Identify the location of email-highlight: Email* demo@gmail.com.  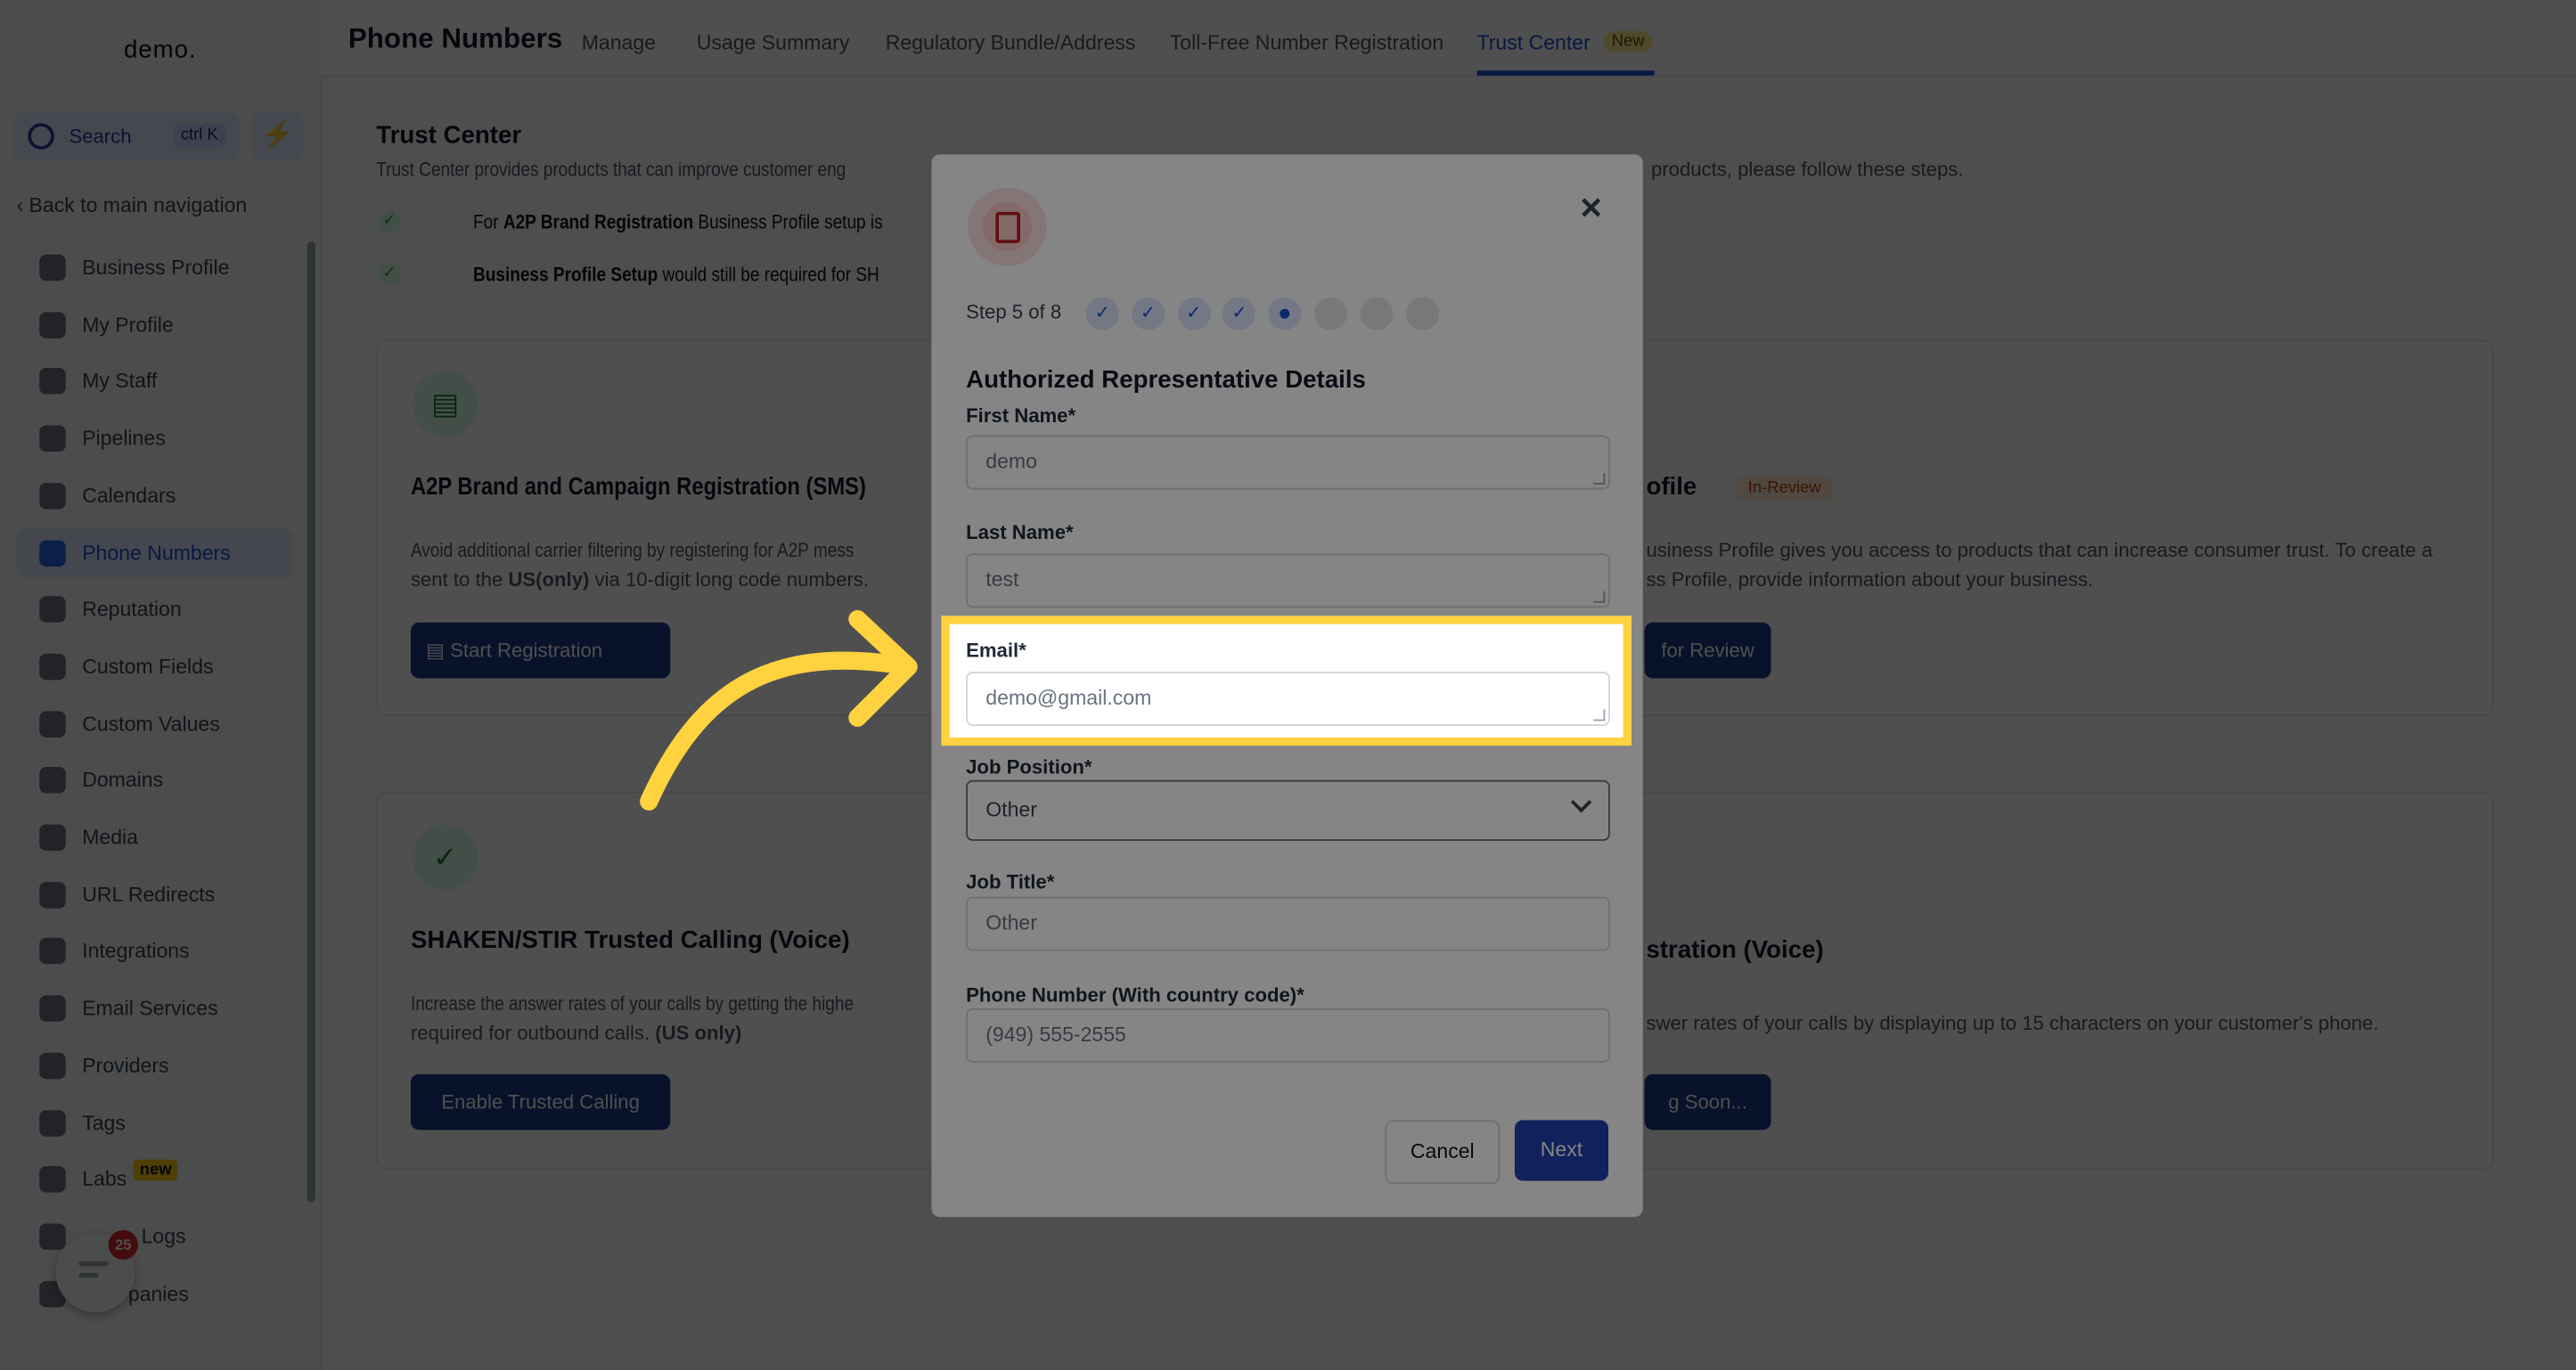
(1286, 681).